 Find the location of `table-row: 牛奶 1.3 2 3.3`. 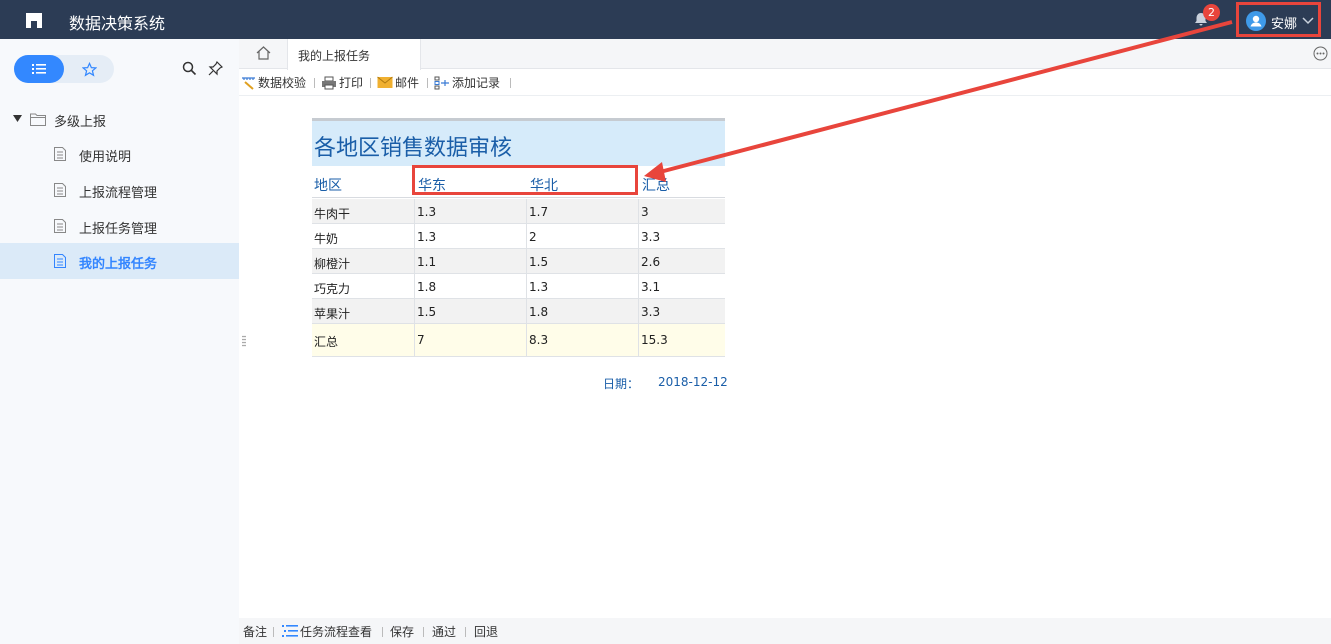

table-row: 牛奶 1.3 2 3.3 is located at coordinates (518, 236).